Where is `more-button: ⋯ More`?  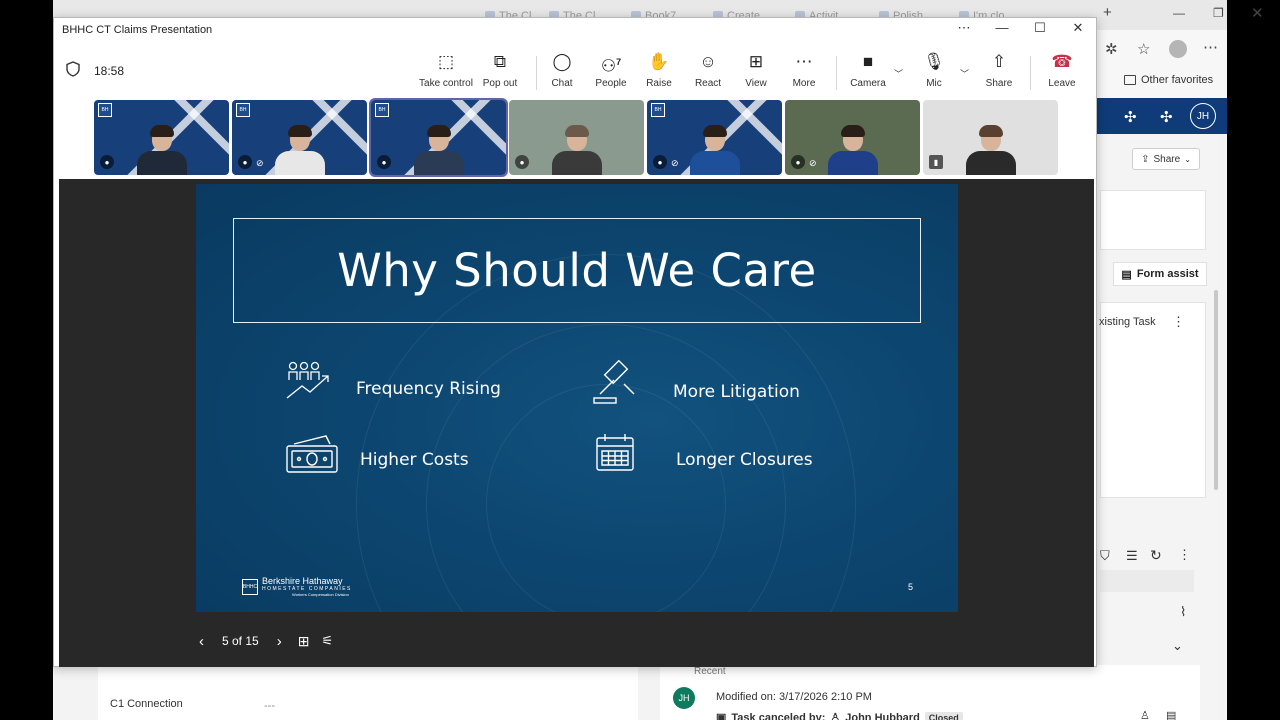
more-button: ⋯ More is located at coordinates (804, 70).